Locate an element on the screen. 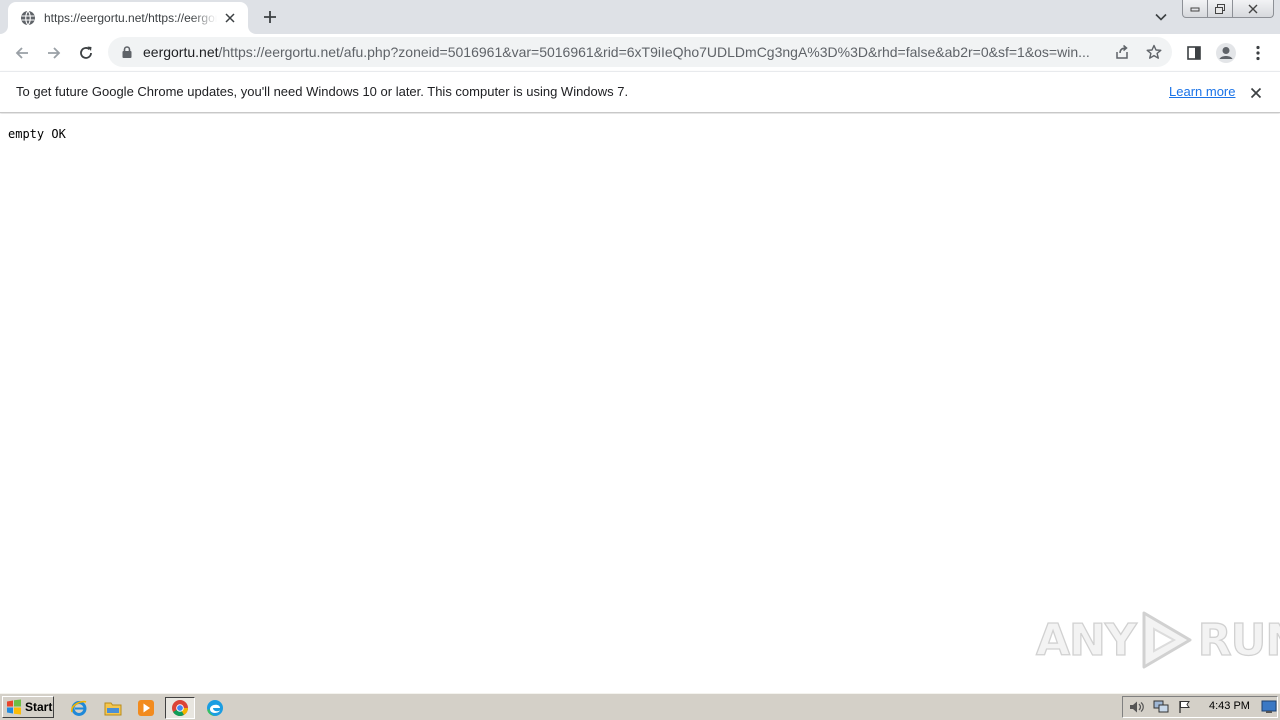 Image resolution: width=1280 pixels, height=720 pixels. watermark-text-right: RUN is located at coordinates (1238, 640).